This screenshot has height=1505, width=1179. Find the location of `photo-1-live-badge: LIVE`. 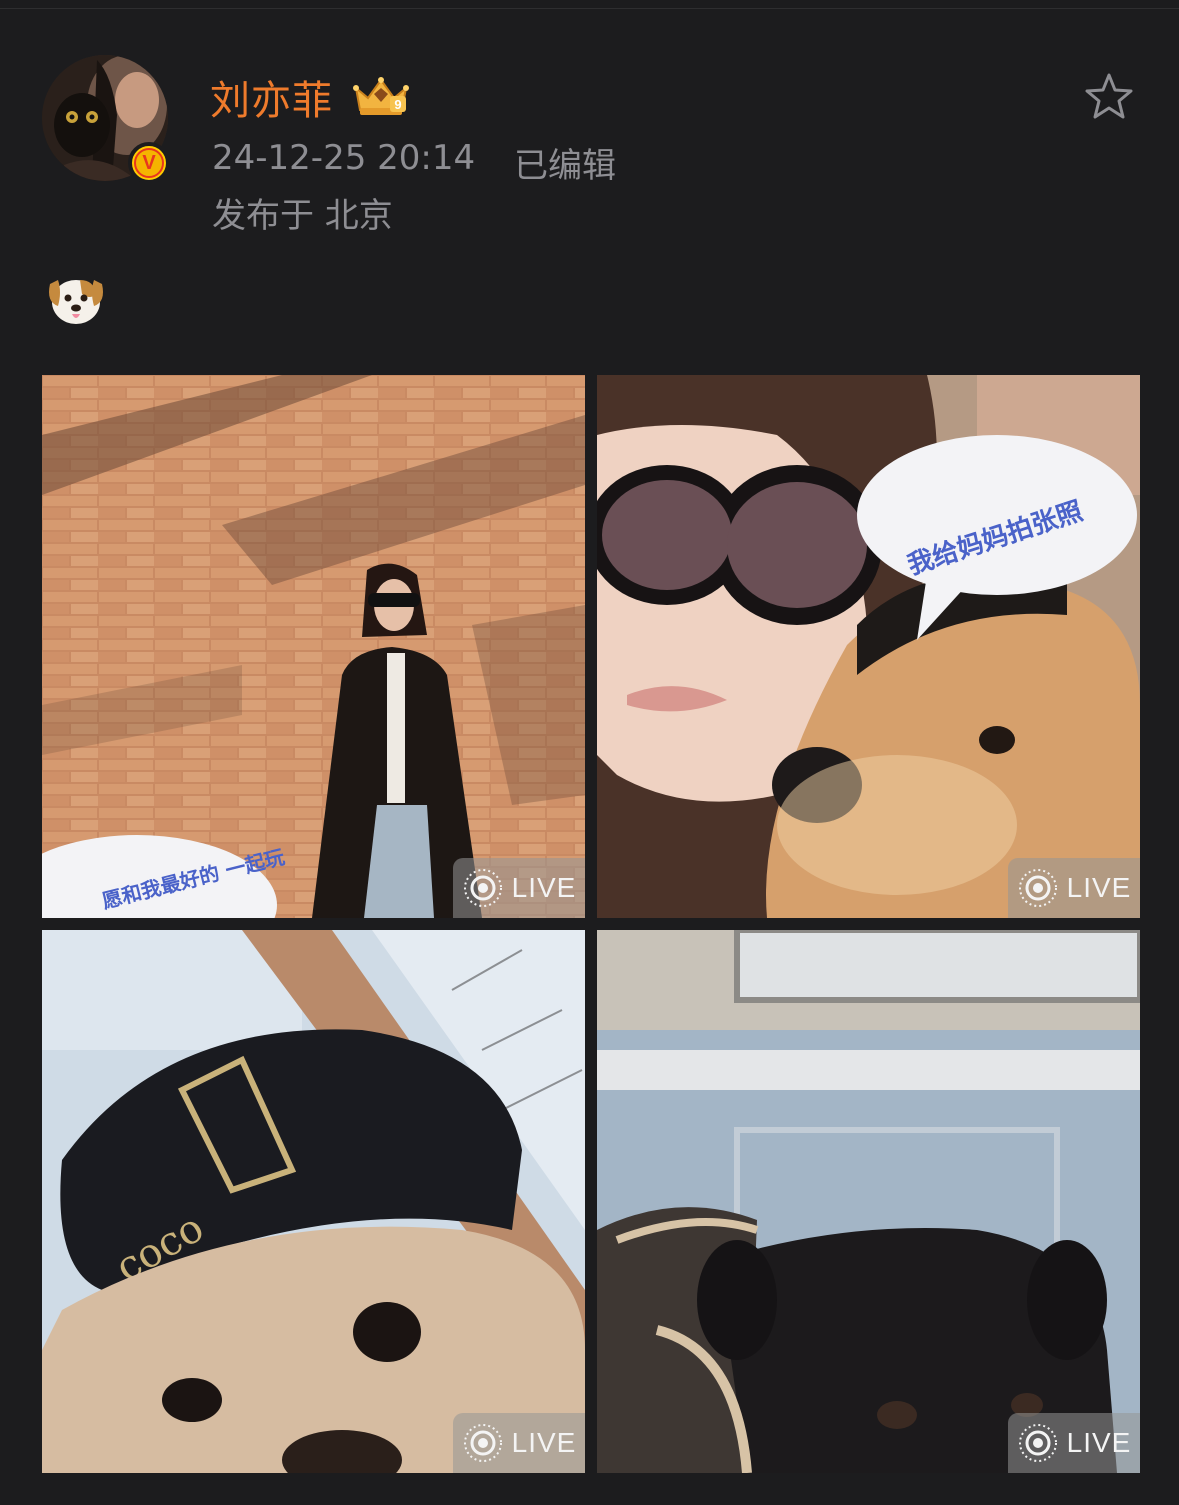

photo-1-live-badge: LIVE is located at coordinates (519, 888).